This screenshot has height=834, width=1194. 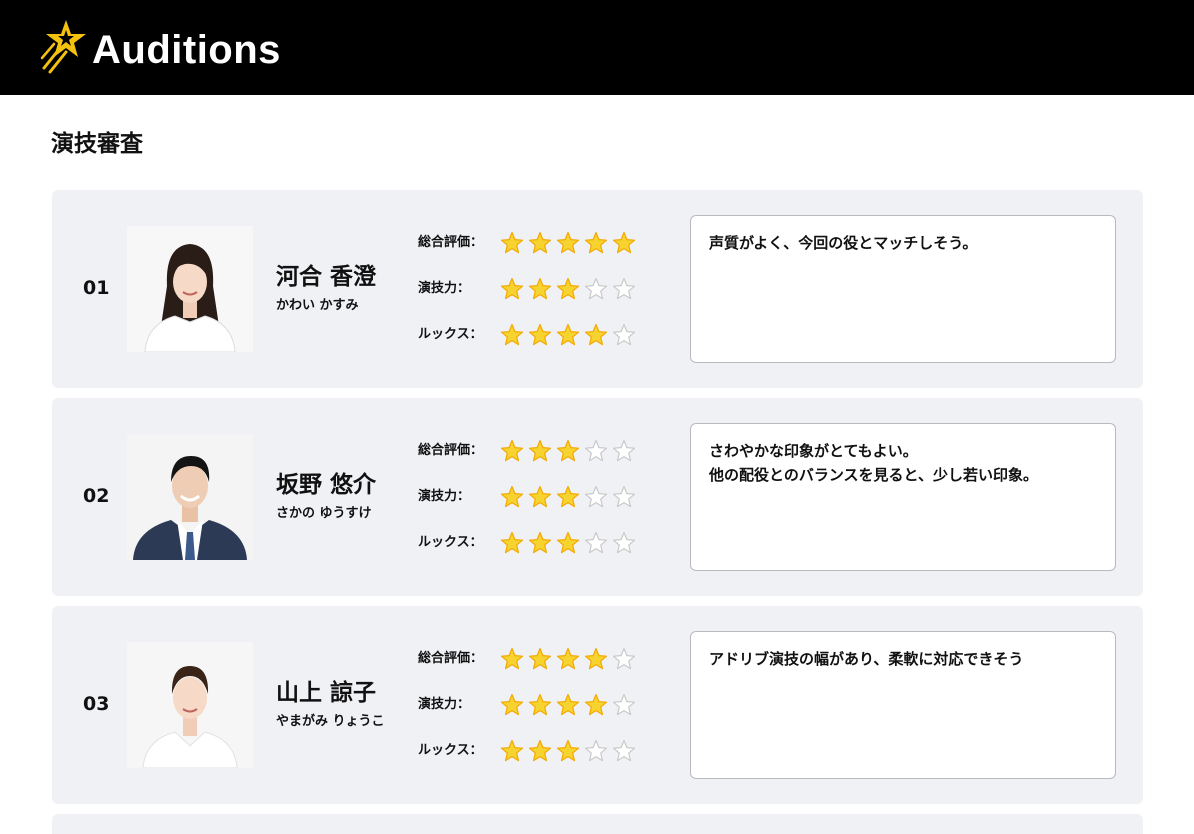 I want to click on candidate-name: 河合 香澄, so click(x=326, y=277).